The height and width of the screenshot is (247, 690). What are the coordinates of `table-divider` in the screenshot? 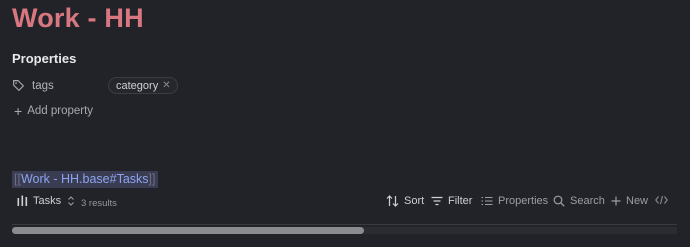 It's located at (344, 224).